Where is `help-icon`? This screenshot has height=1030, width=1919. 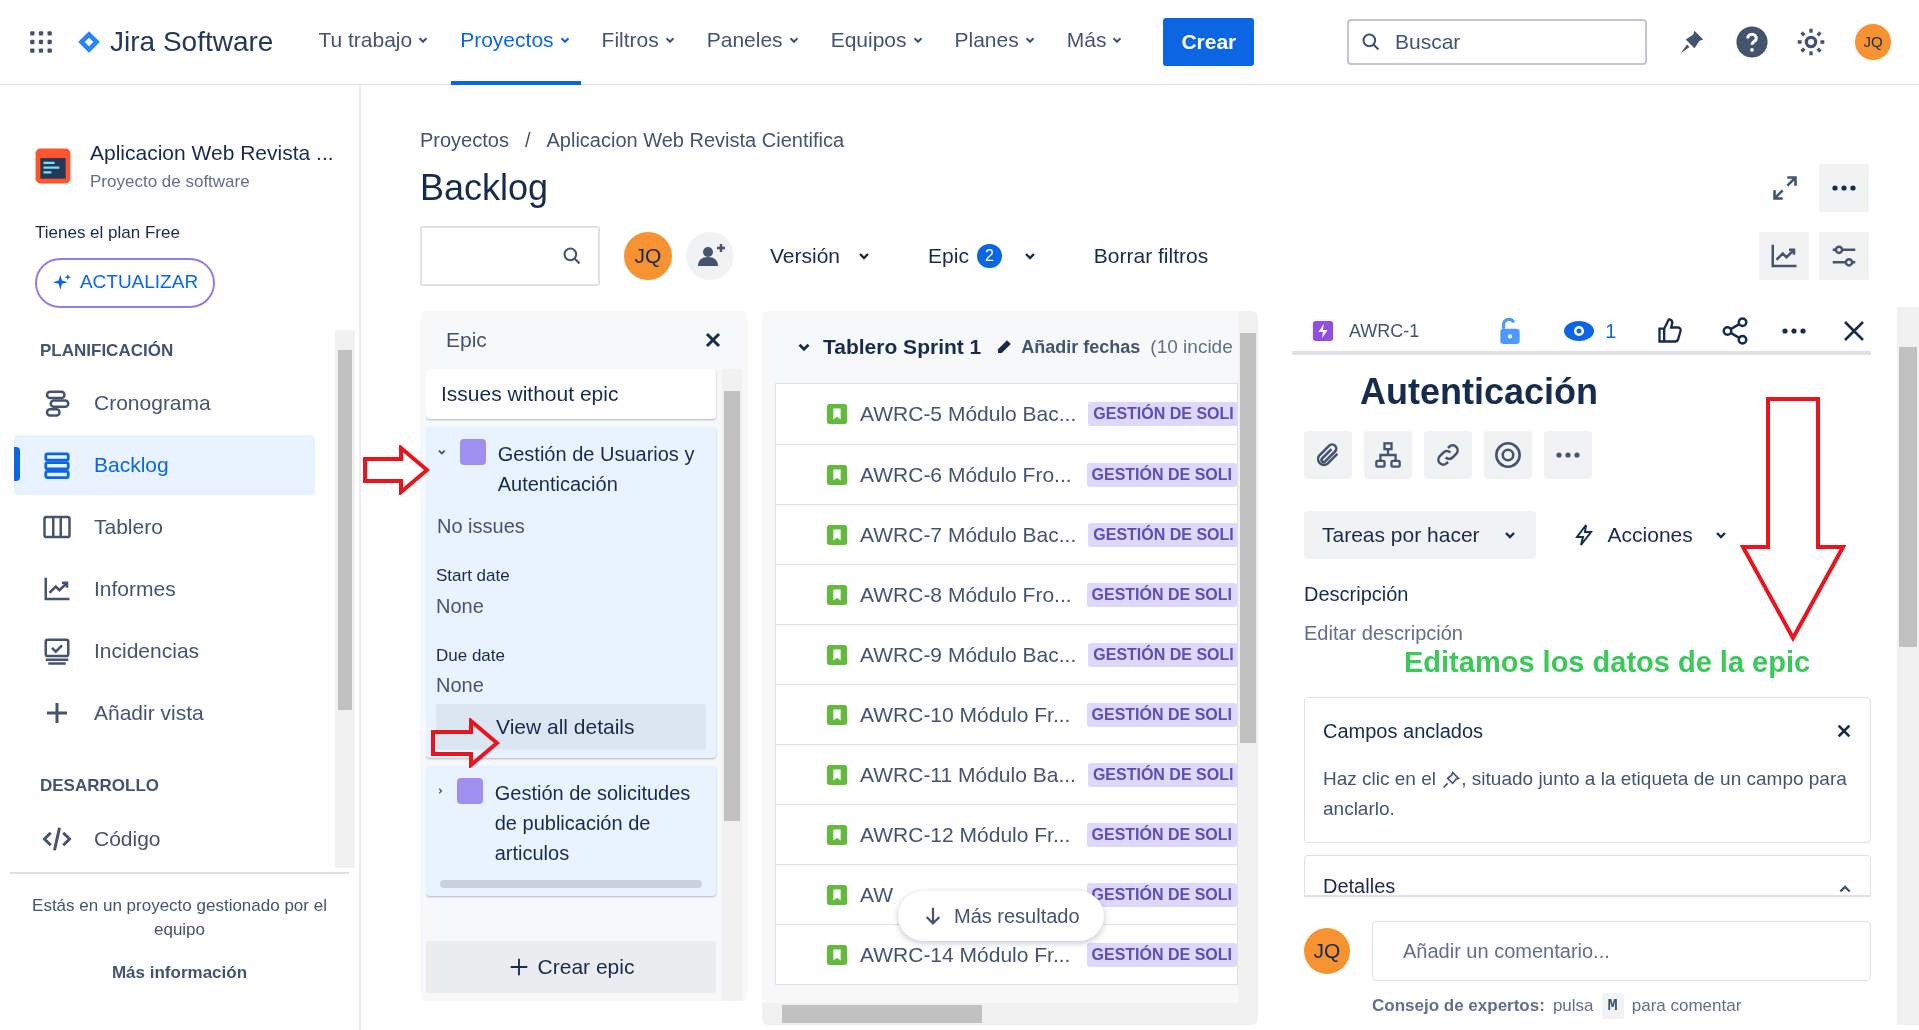 help-icon is located at coordinates (1752, 42).